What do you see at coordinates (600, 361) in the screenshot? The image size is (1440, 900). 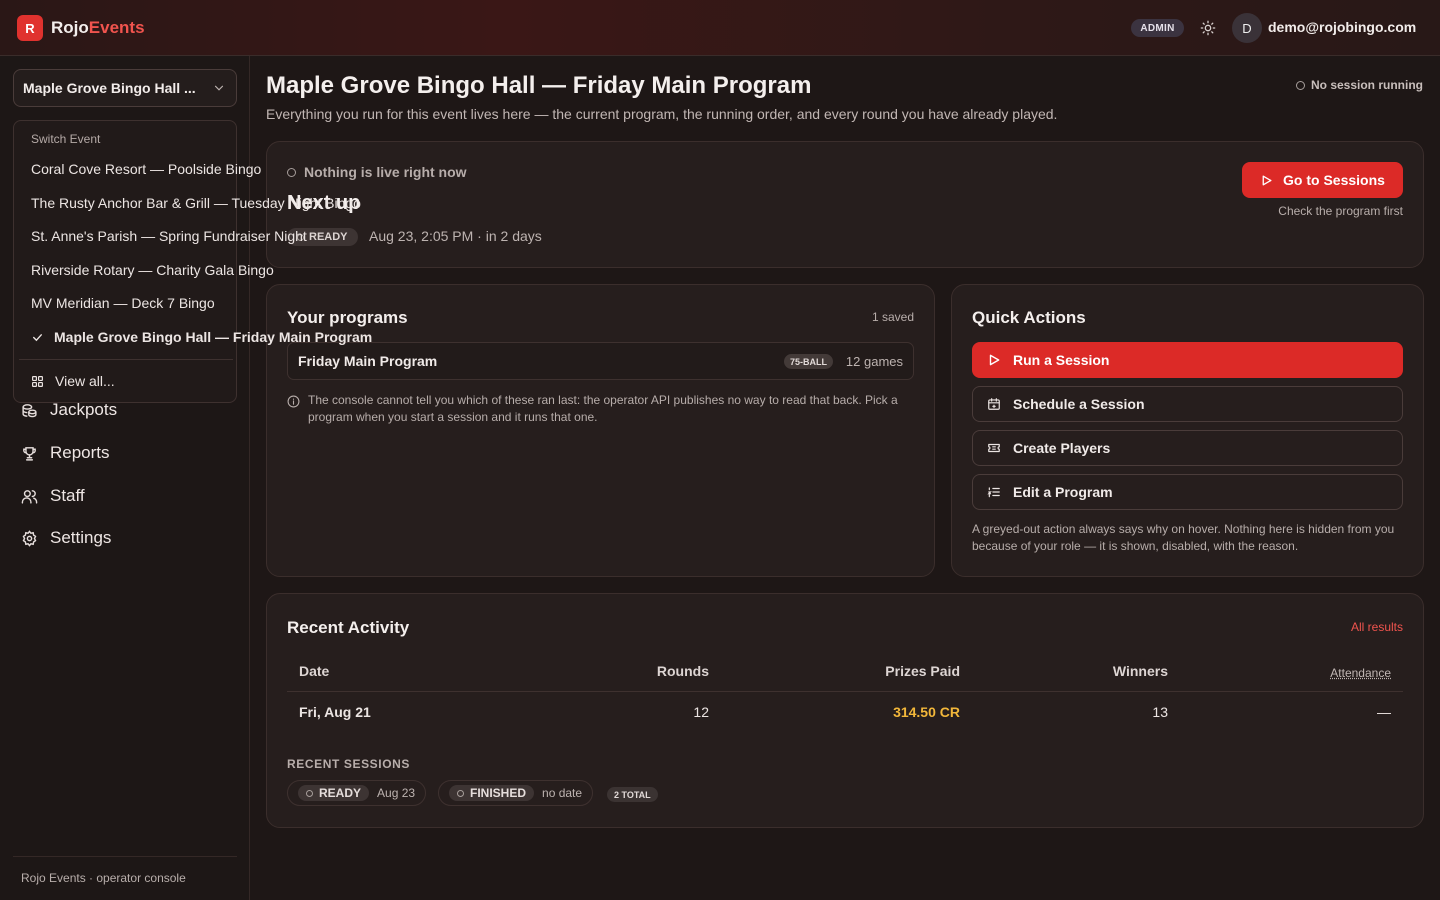 I see `program-row: Friday Main Program 75-BALL 12 games` at bounding box center [600, 361].